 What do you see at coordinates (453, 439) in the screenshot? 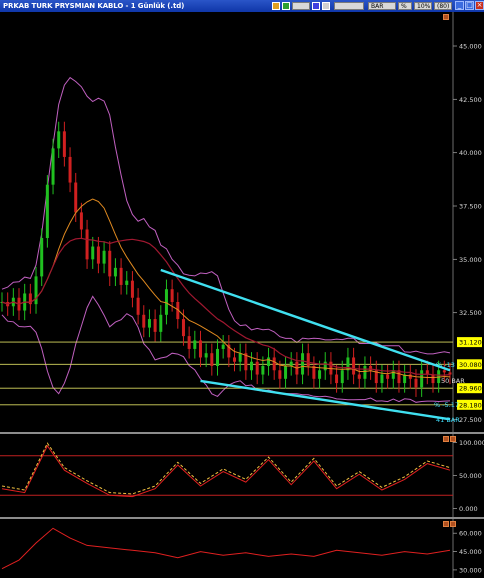
I see `osc1-close-icon` at bounding box center [453, 439].